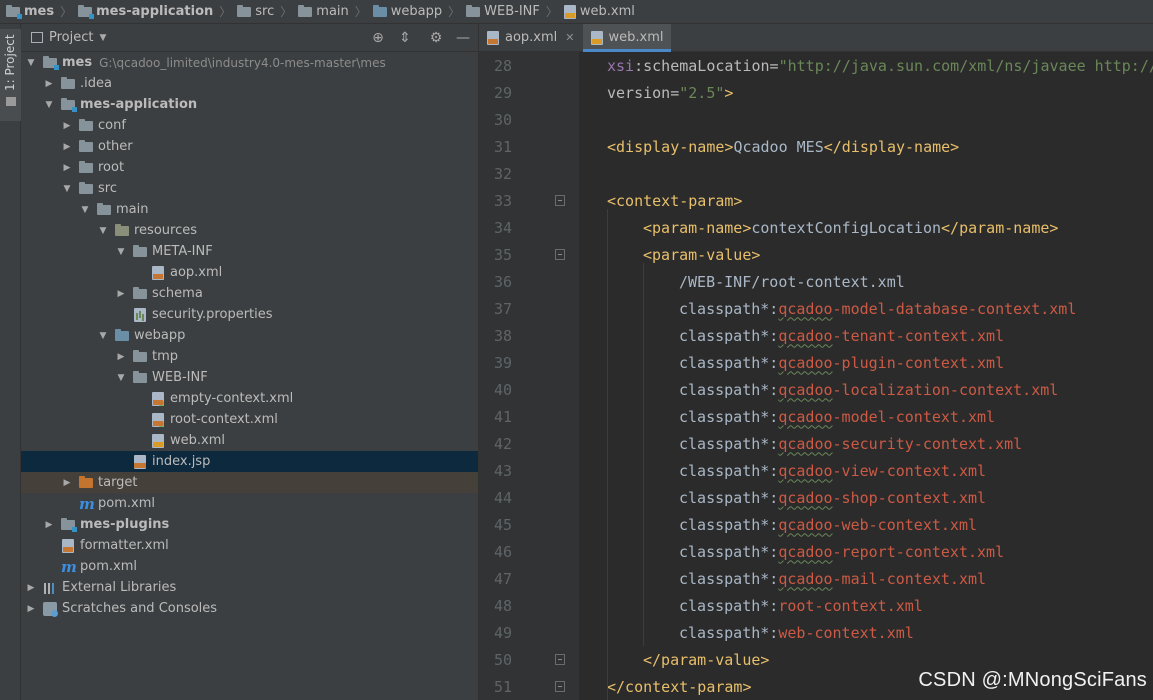 The width and height of the screenshot is (1153, 700). I want to click on code-text: classpath*:qcadoo-security-context.xml, so click(850, 444).